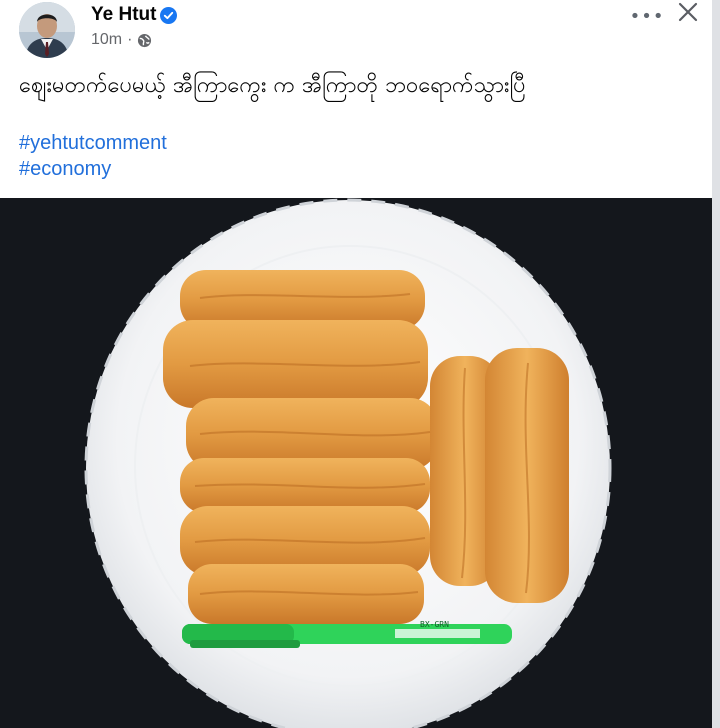 The width and height of the screenshot is (720, 728). Describe the element at coordinates (716, 364) in the screenshot. I see `scrollbar-track` at that location.